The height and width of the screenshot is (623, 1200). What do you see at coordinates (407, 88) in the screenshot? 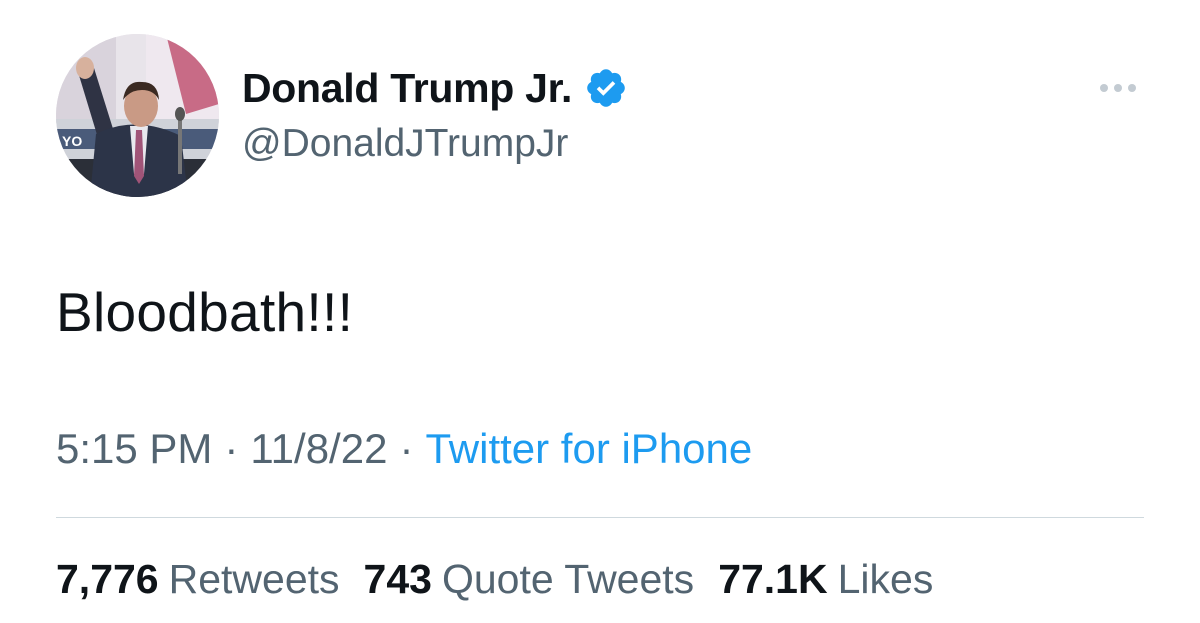
I see `author-display-name: Donald Trump Jr.` at bounding box center [407, 88].